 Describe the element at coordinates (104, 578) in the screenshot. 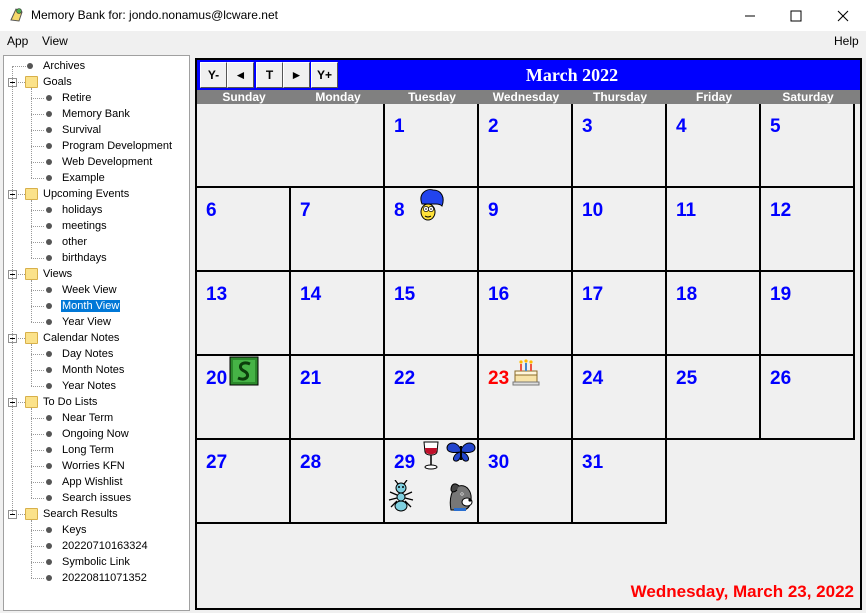

I see `tree-item-label: 20220811071352` at that location.